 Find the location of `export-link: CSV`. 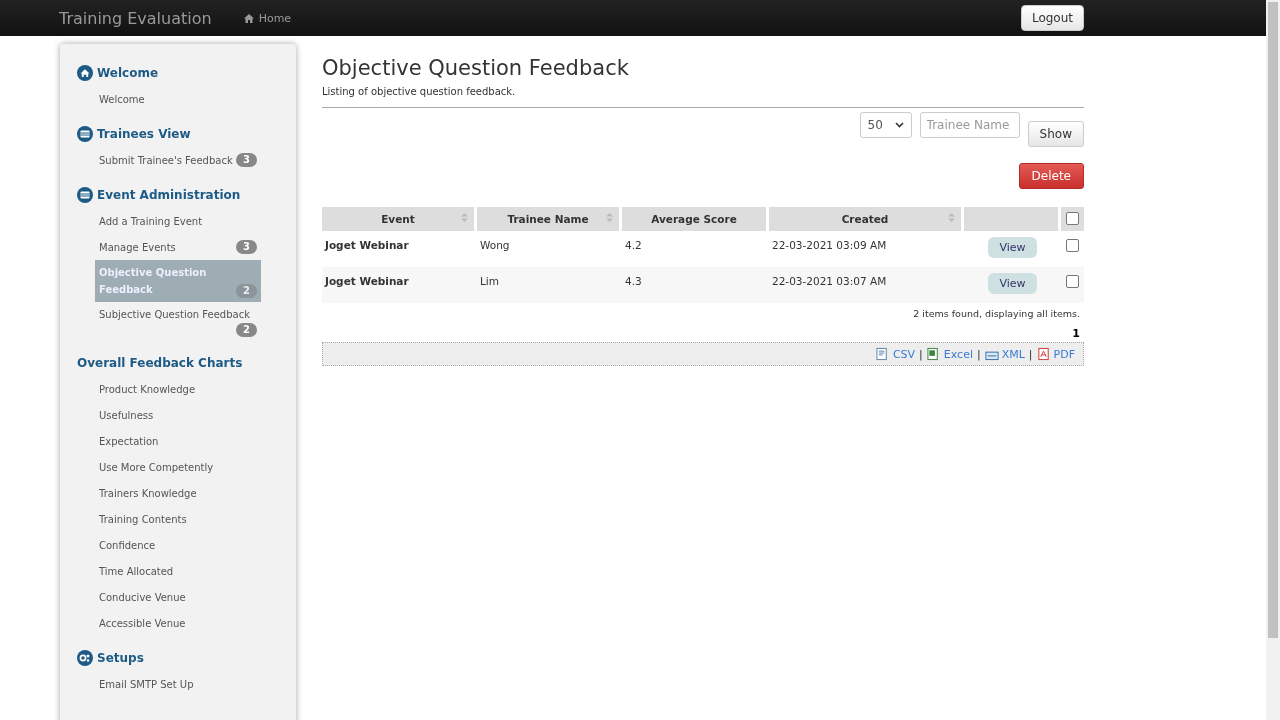

export-link: CSV is located at coordinates (895, 354).